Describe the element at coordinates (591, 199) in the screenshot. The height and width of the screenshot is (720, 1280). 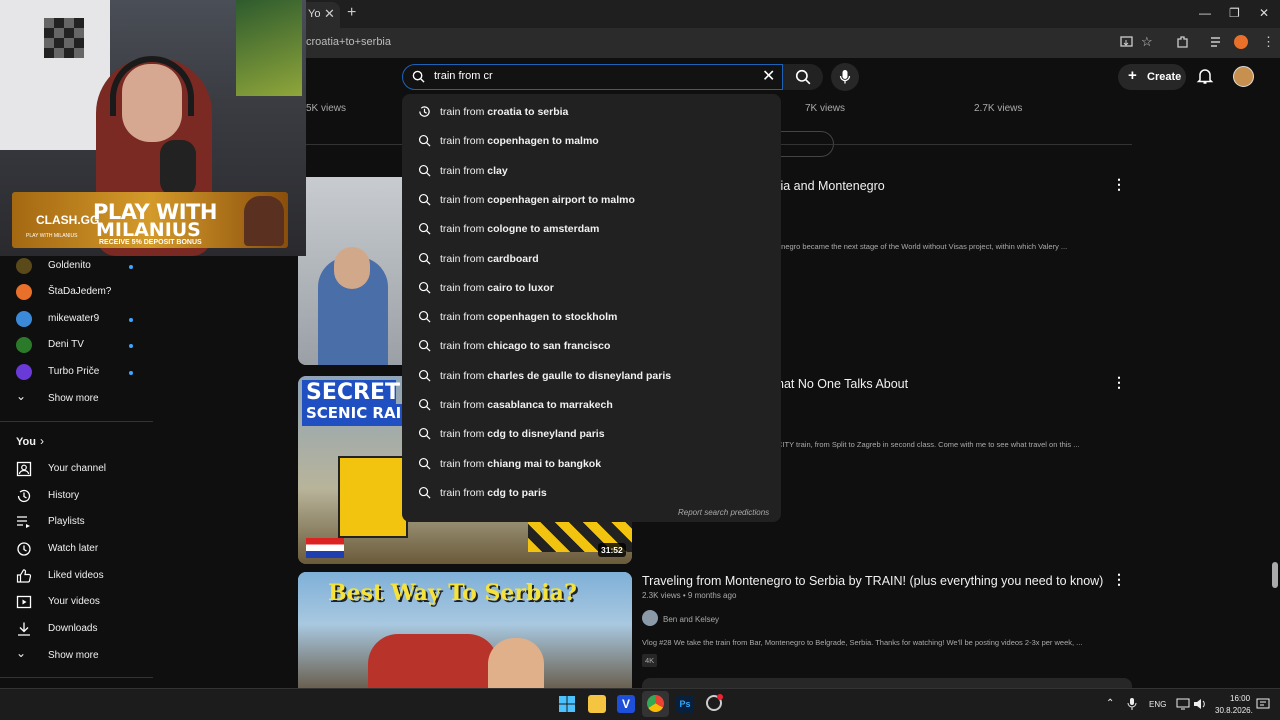
I see `search-suggestion: train from copenhagen airport to malmo` at that location.